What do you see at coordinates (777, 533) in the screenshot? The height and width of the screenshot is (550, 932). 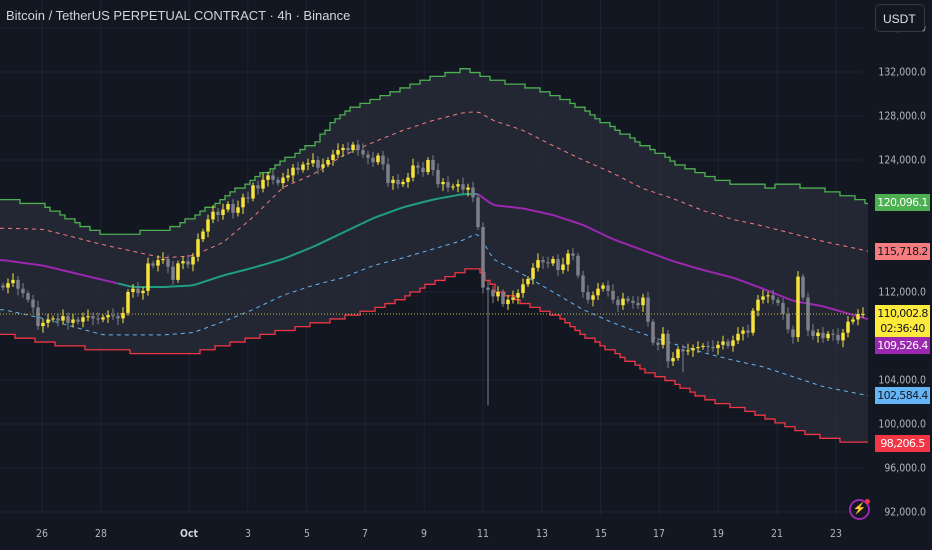 I see `time-tick-label: 21` at bounding box center [777, 533].